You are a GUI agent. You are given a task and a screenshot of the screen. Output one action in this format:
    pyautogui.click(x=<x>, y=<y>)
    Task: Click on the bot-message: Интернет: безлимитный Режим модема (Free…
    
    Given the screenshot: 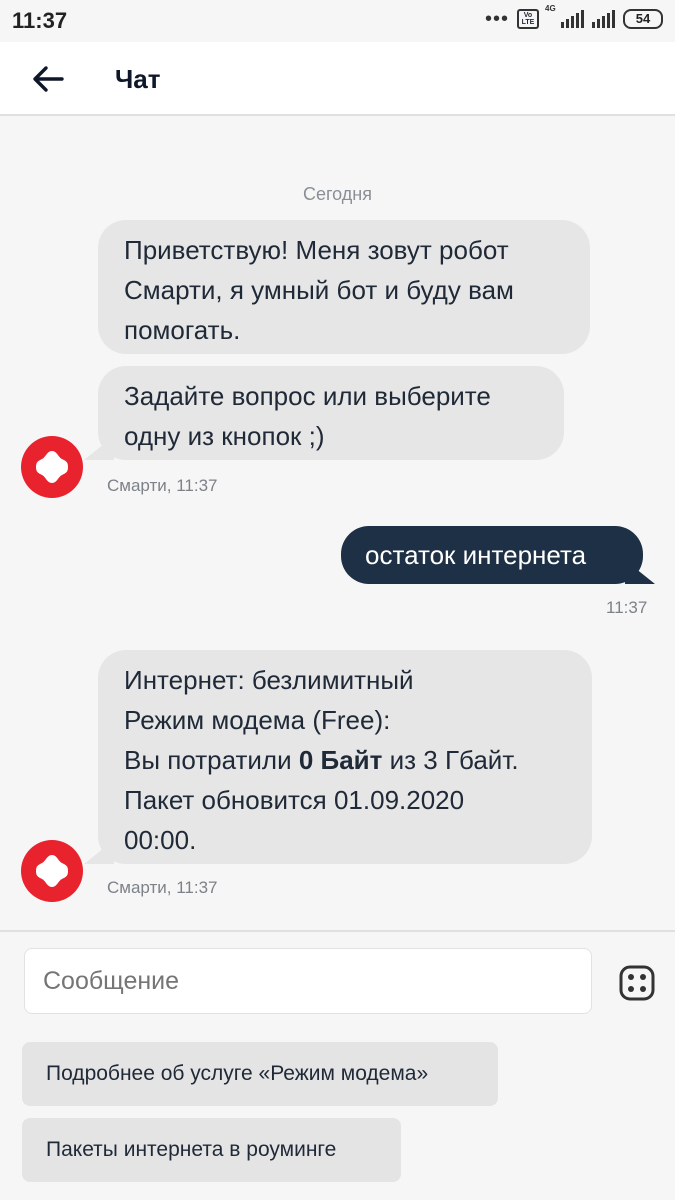 What is the action you would take?
    pyautogui.click(x=345, y=757)
    